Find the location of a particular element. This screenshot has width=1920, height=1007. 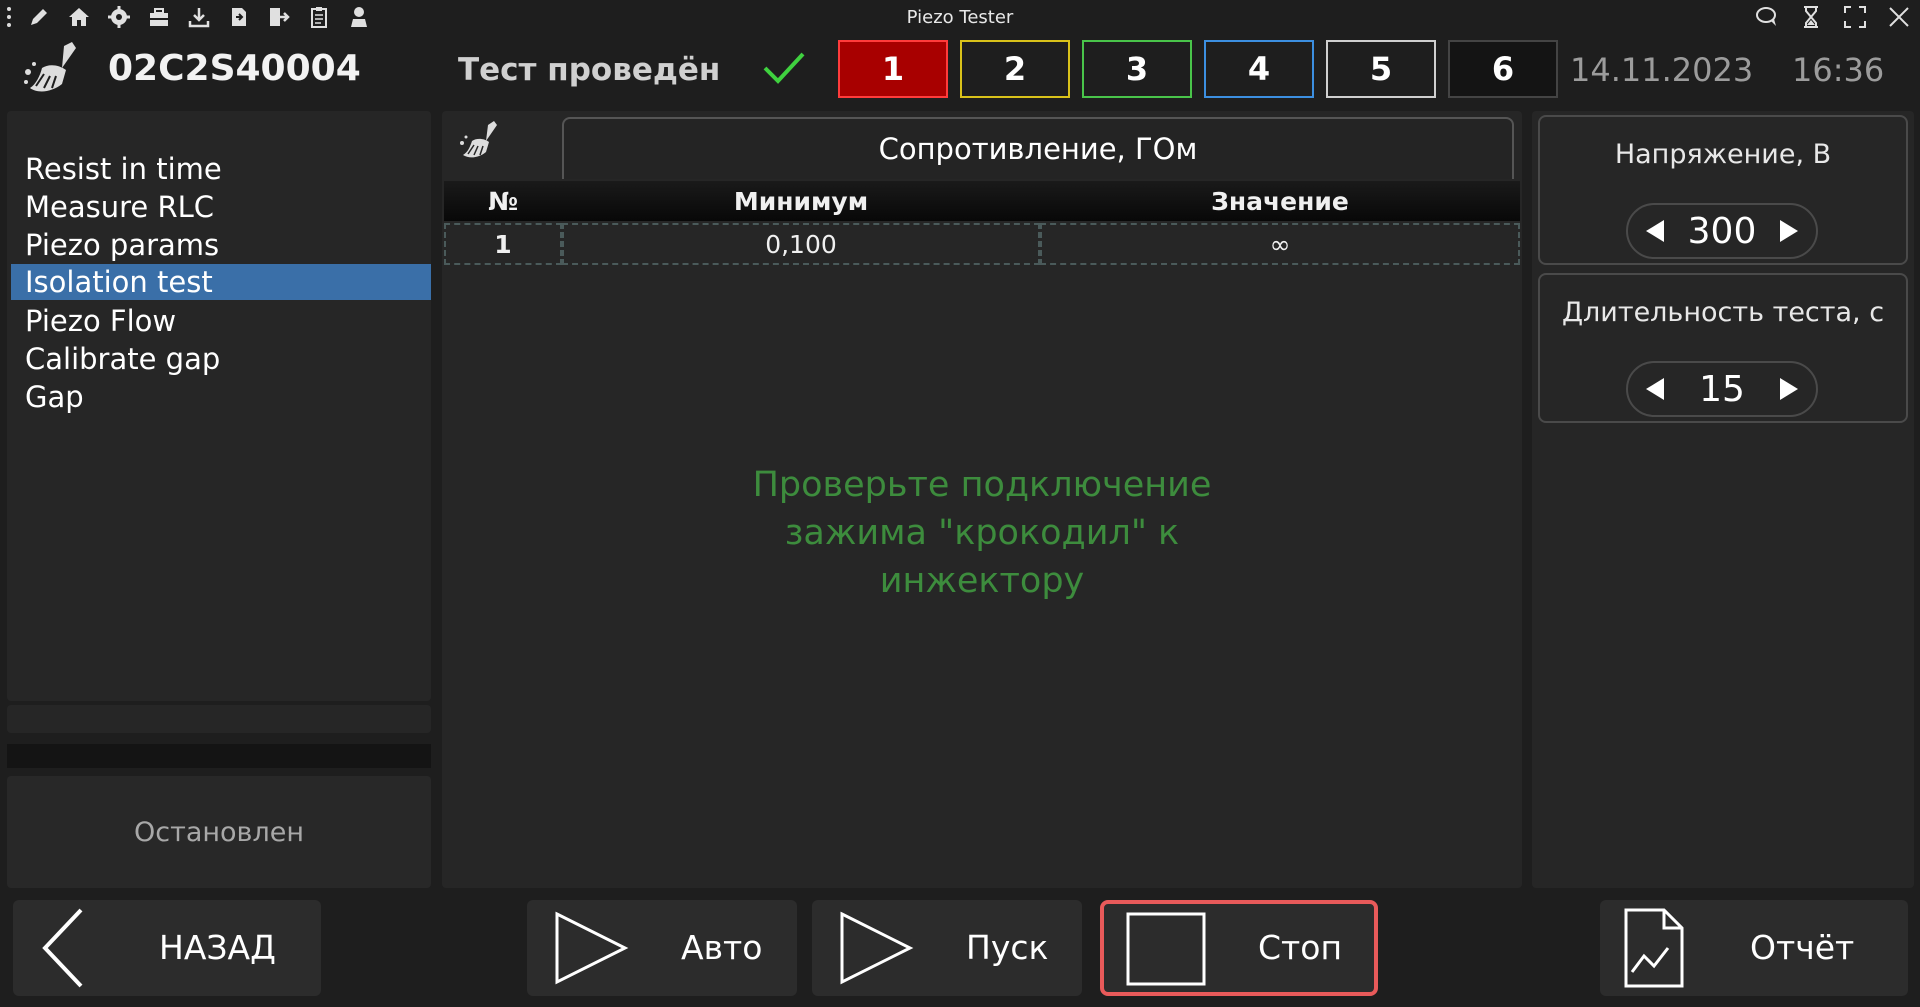

close-icon is located at coordinates (1899, 17).